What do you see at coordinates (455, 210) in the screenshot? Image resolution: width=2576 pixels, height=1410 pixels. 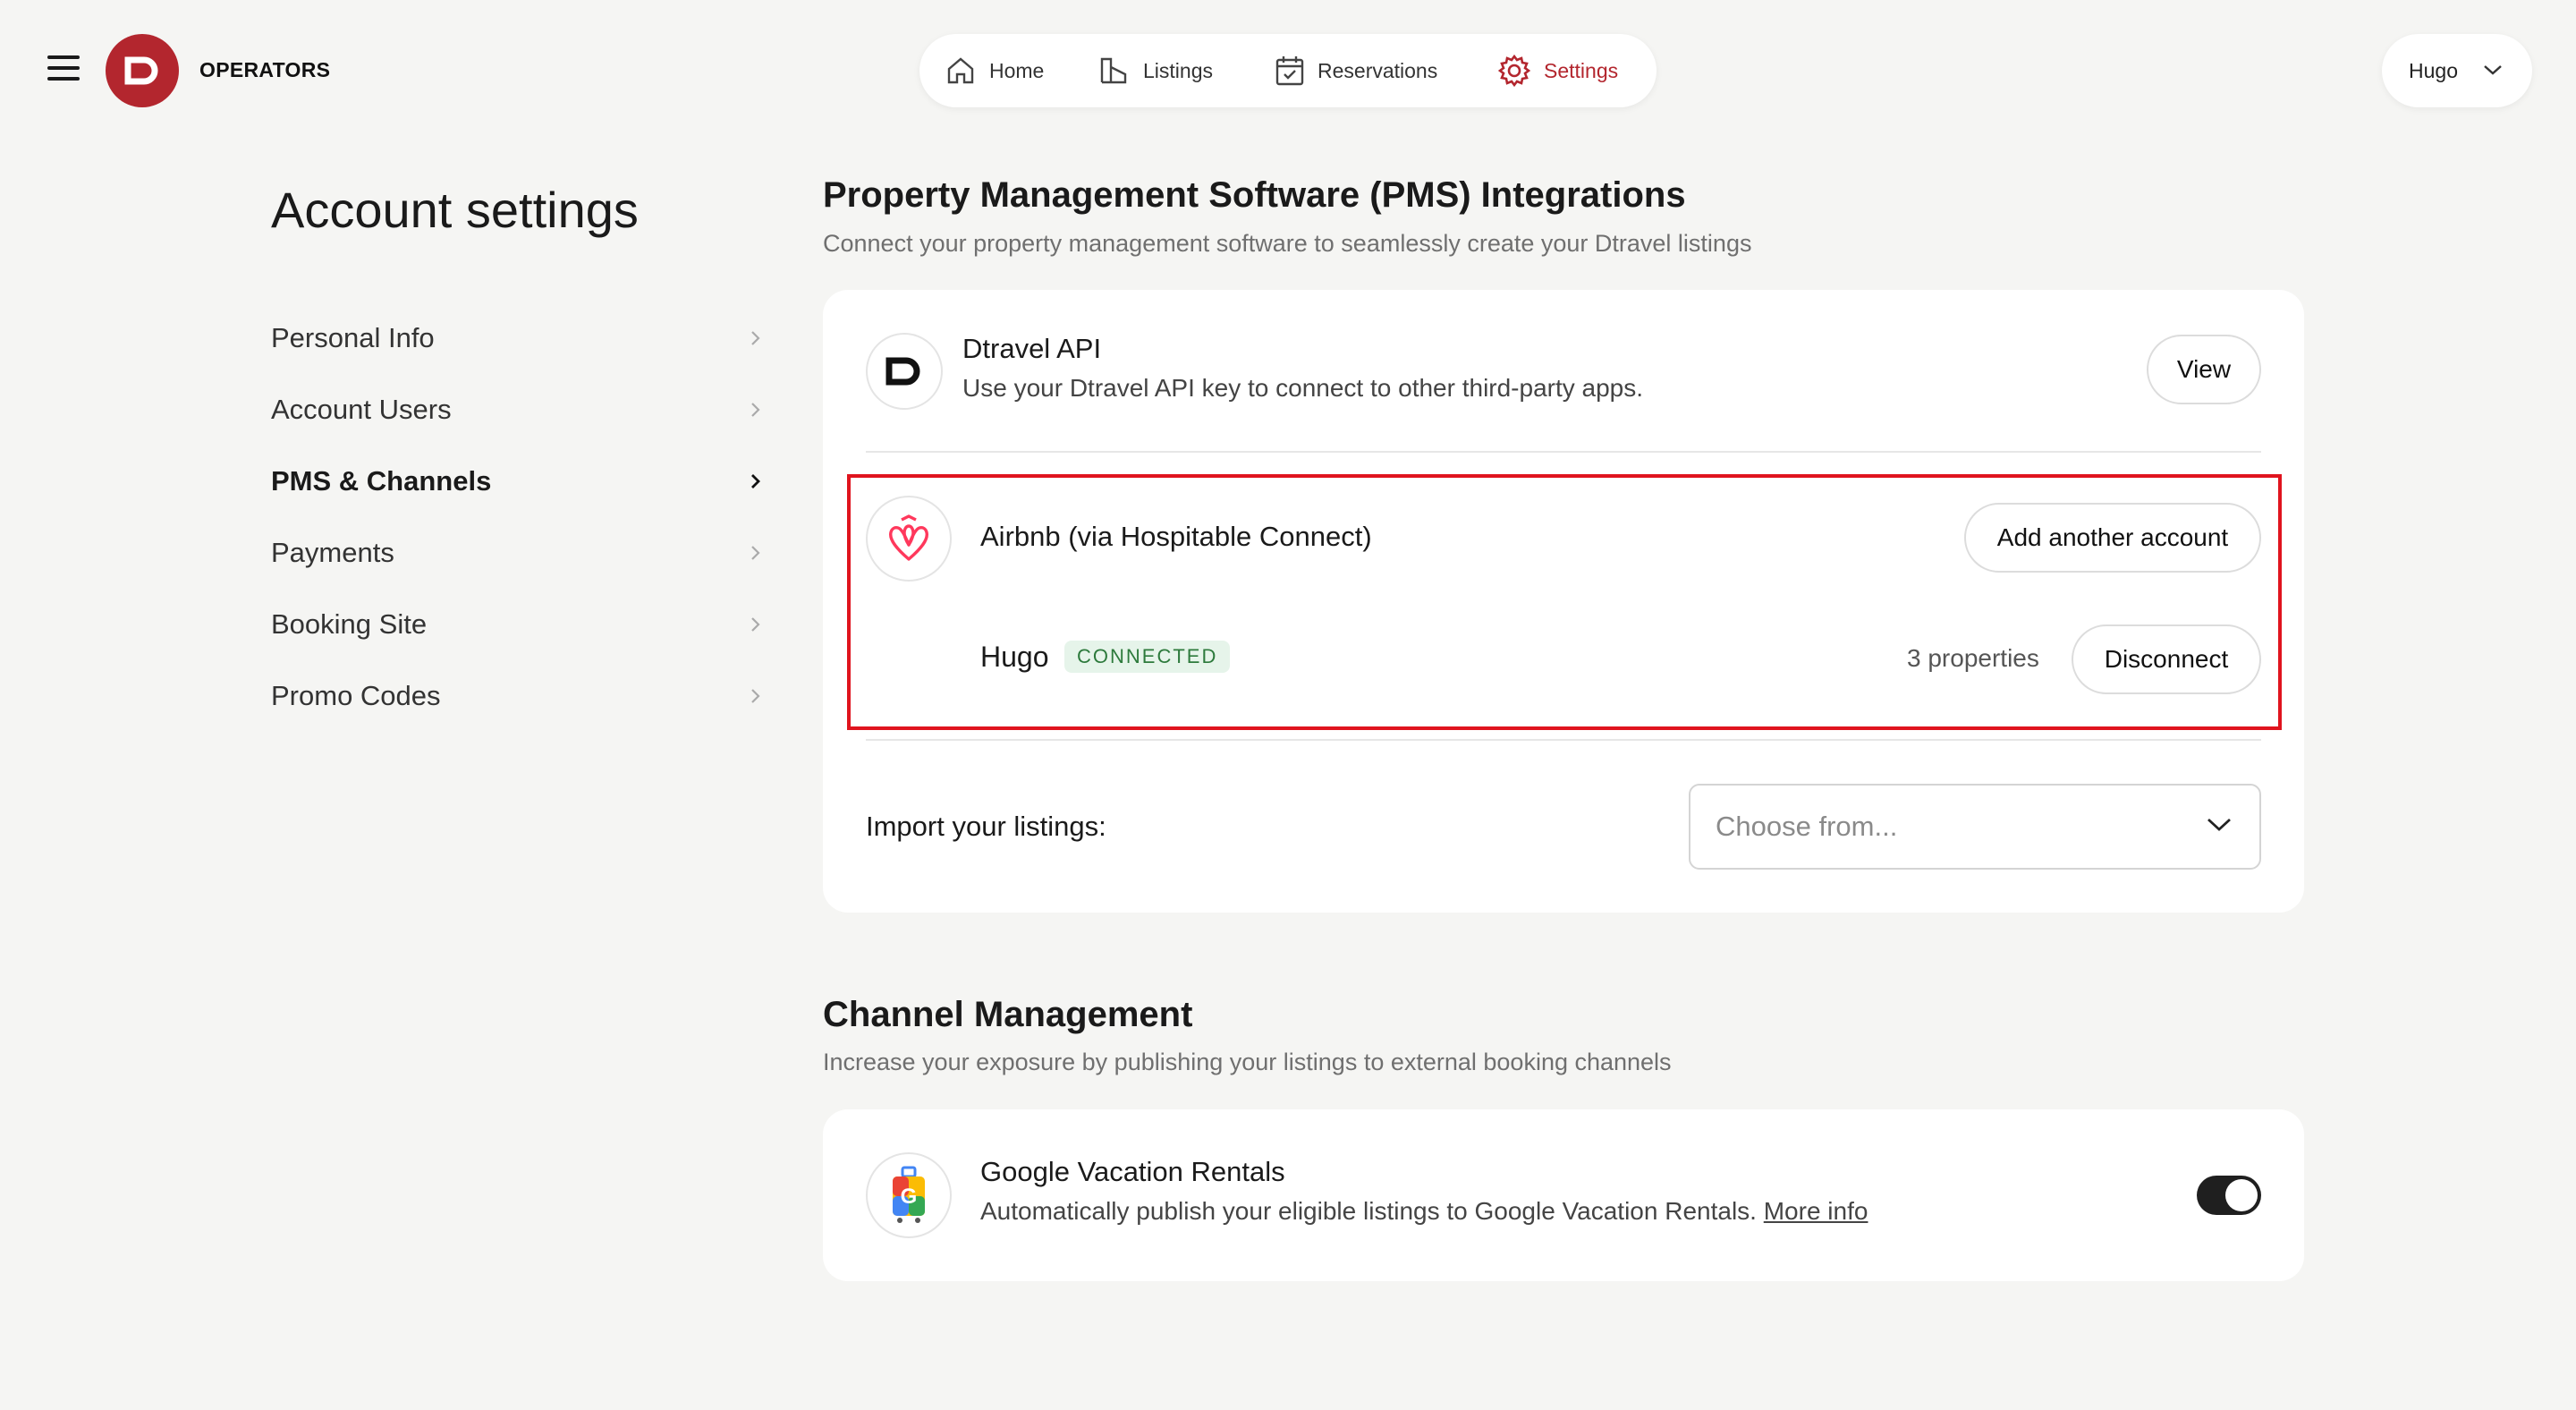 I see `page-title: Account settings` at bounding box center [455, 210].